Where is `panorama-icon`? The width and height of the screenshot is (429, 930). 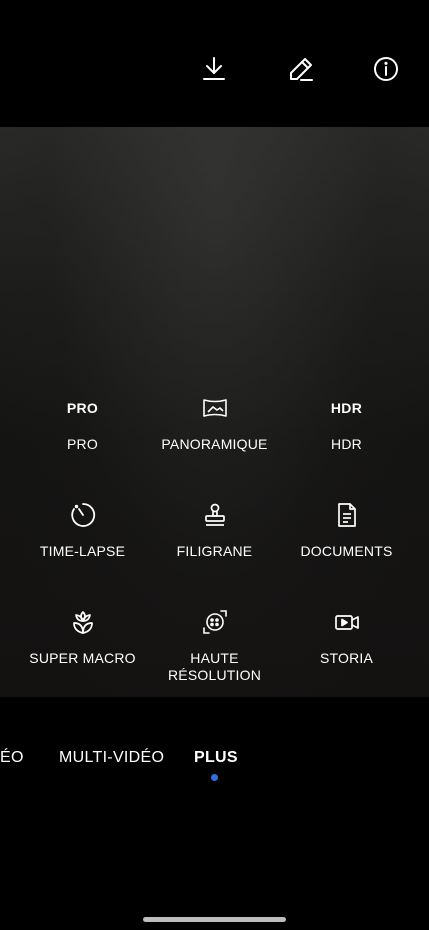
panorama-icon is located at coordinates (215, 408).